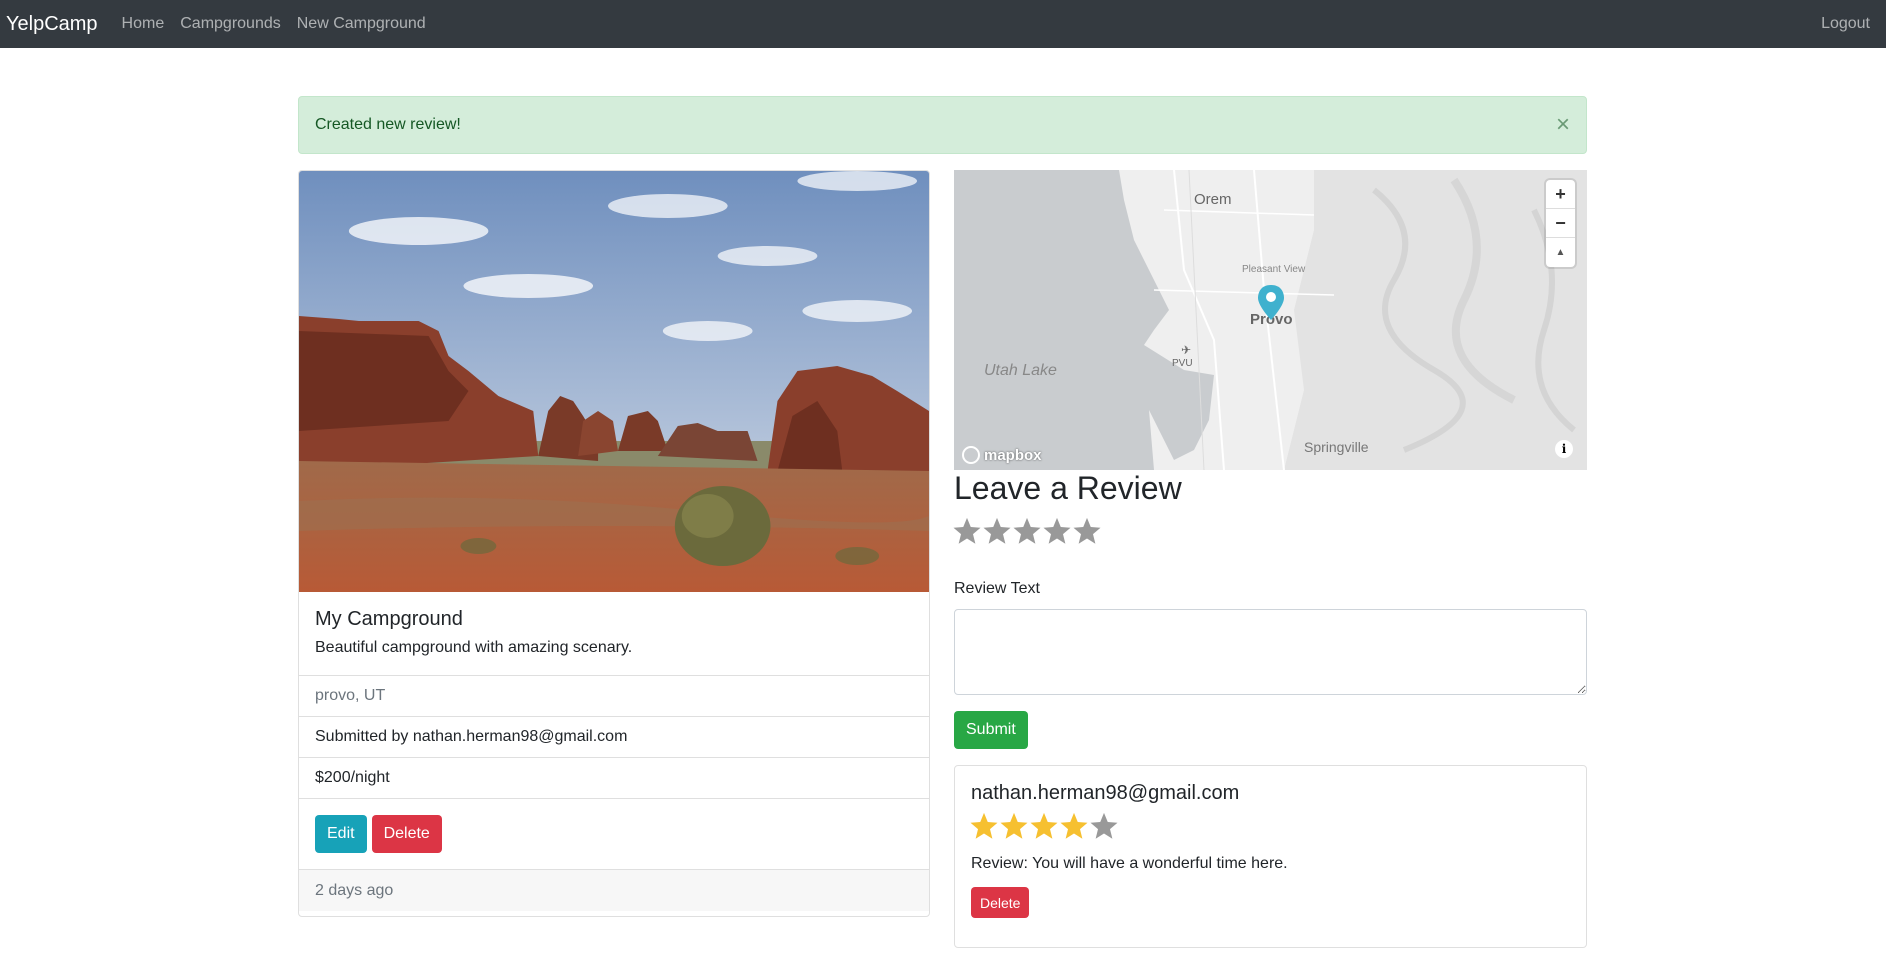 The height and width of the screenshot is (957, 1886). Describe the element at coordinates (614, 381) in the screenshot. I see `campground-image` at that location.